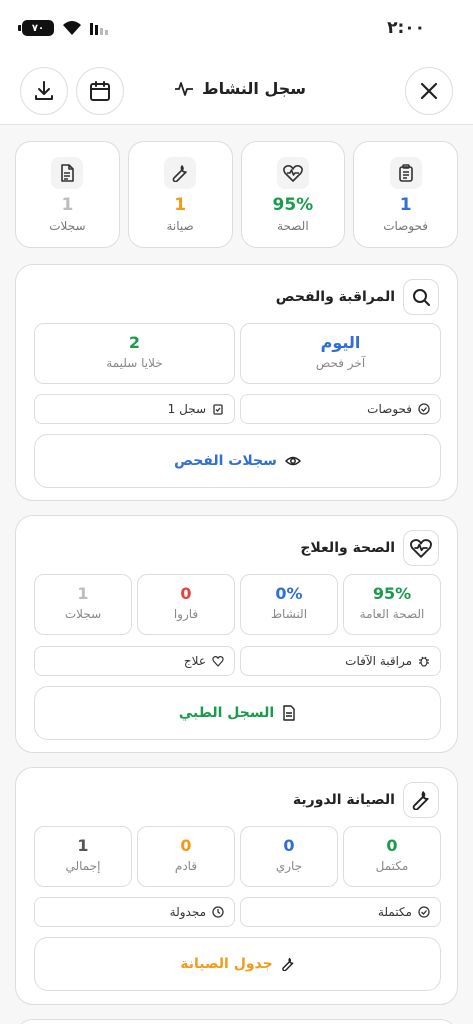 The image size is (473, 1024). I want to click on chip-pest-monitoring: مراقبة الآفات, so click(340, 661).